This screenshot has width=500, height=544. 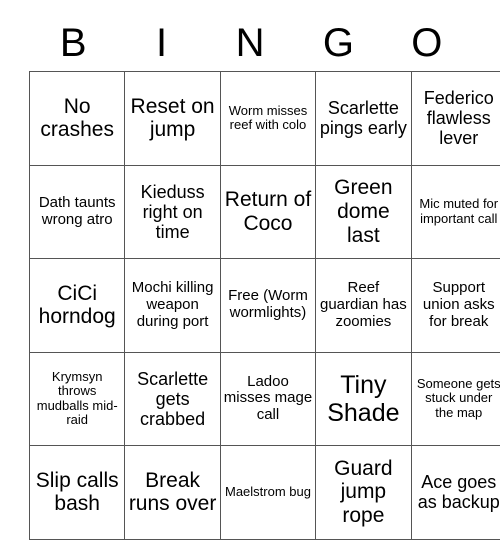 I want to click on bingo-header-letter: N, so click(x=250, y=42).